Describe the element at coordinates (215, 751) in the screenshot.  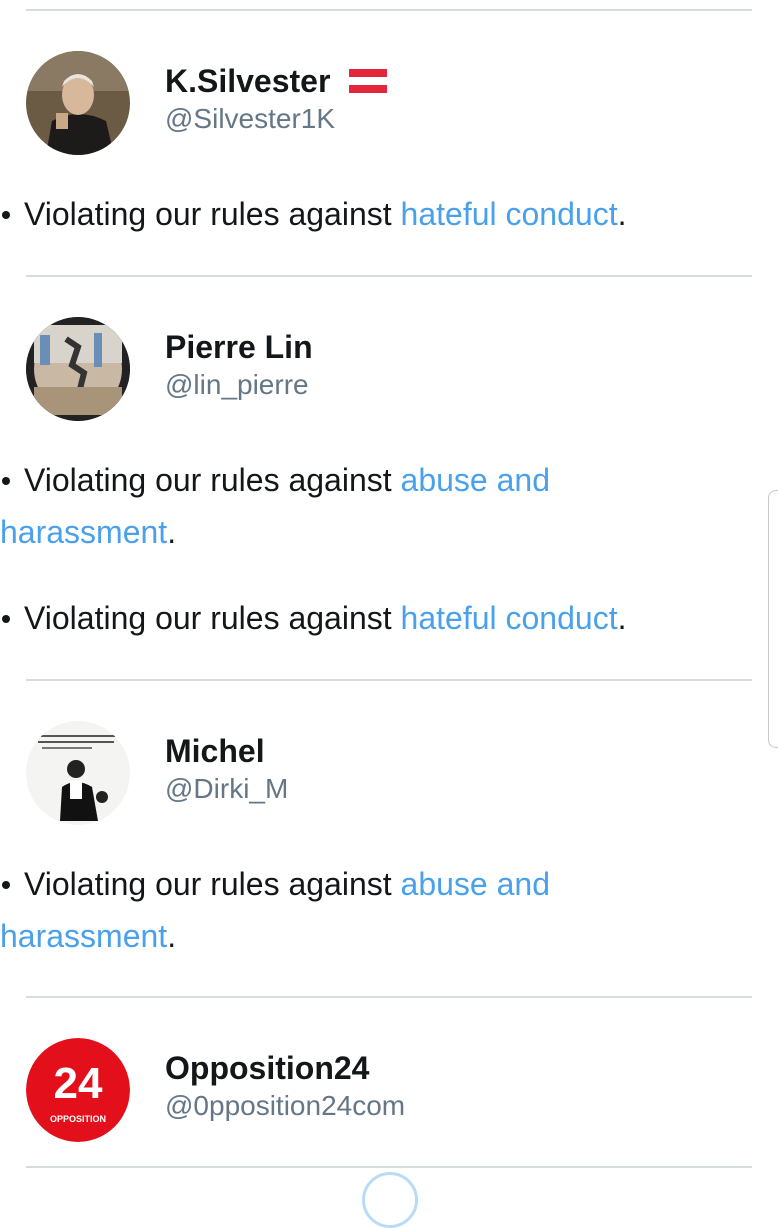
I see `account-name: Michel` at that location.